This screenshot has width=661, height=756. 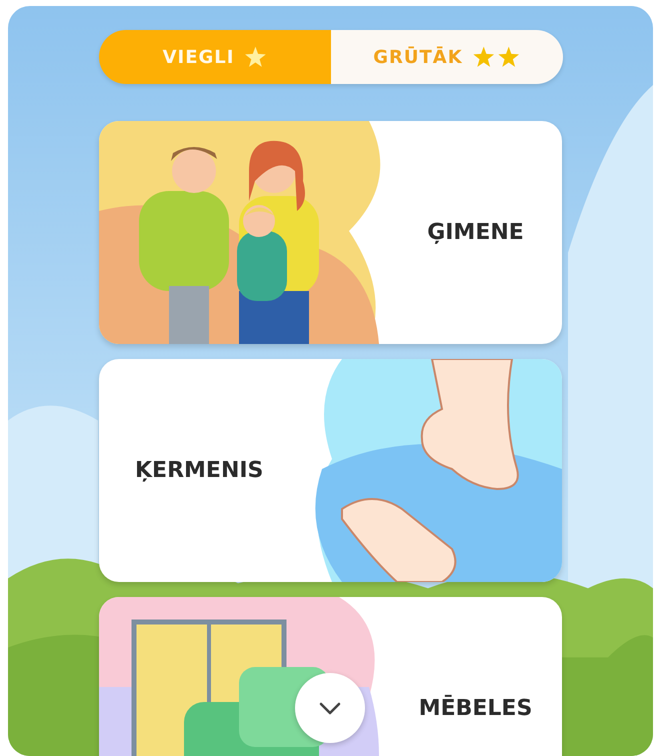 I want to click on topic-title: MĒBELES, so click(x=476, y=708).